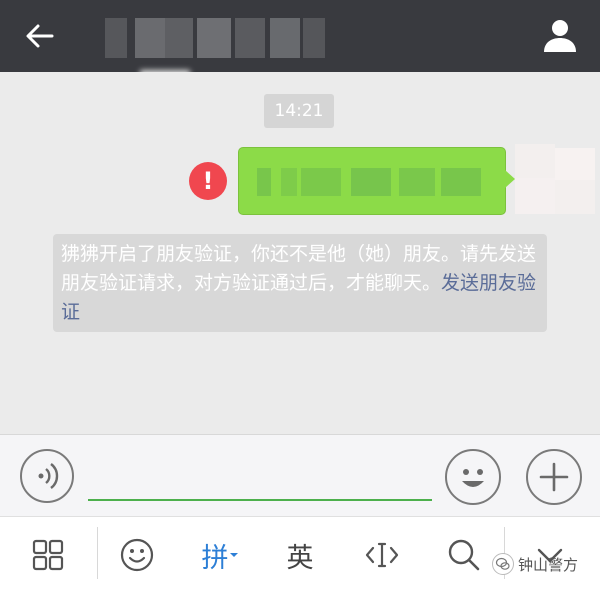  I want to click on plus-icon, so click(554, 477).